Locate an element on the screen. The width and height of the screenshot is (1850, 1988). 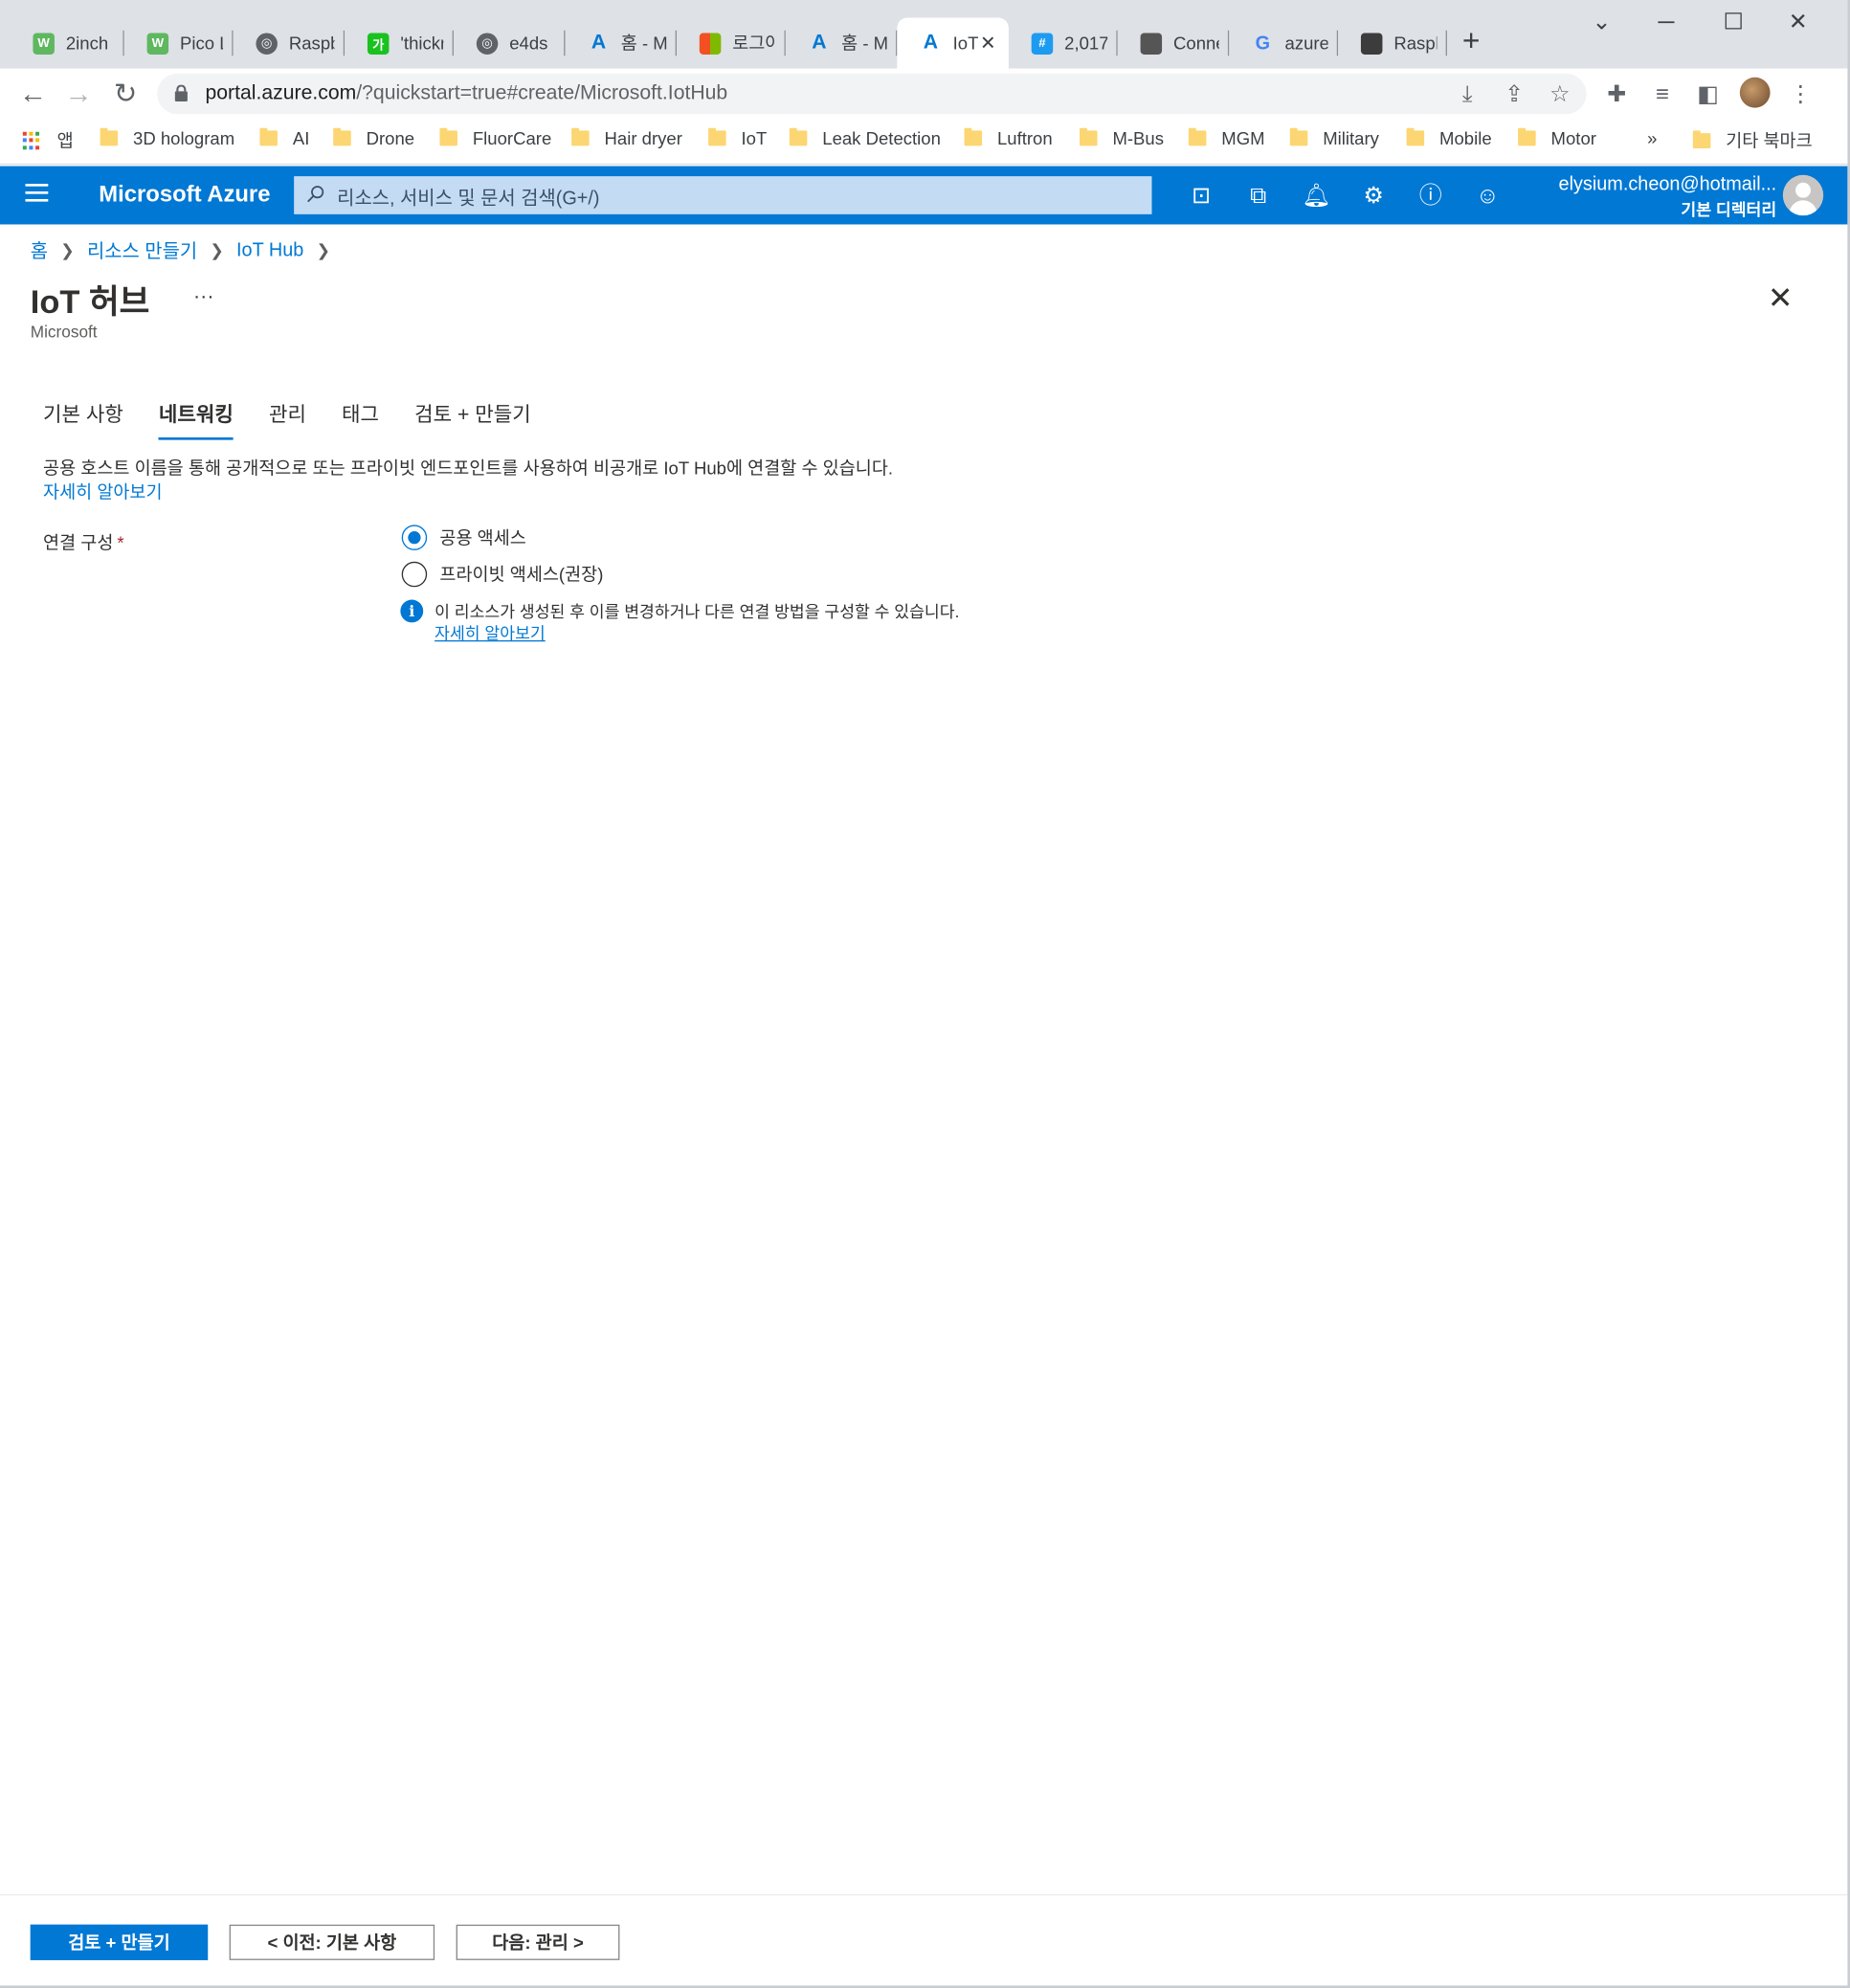
tab-management: 관리 is located at coordinates (287, 417).